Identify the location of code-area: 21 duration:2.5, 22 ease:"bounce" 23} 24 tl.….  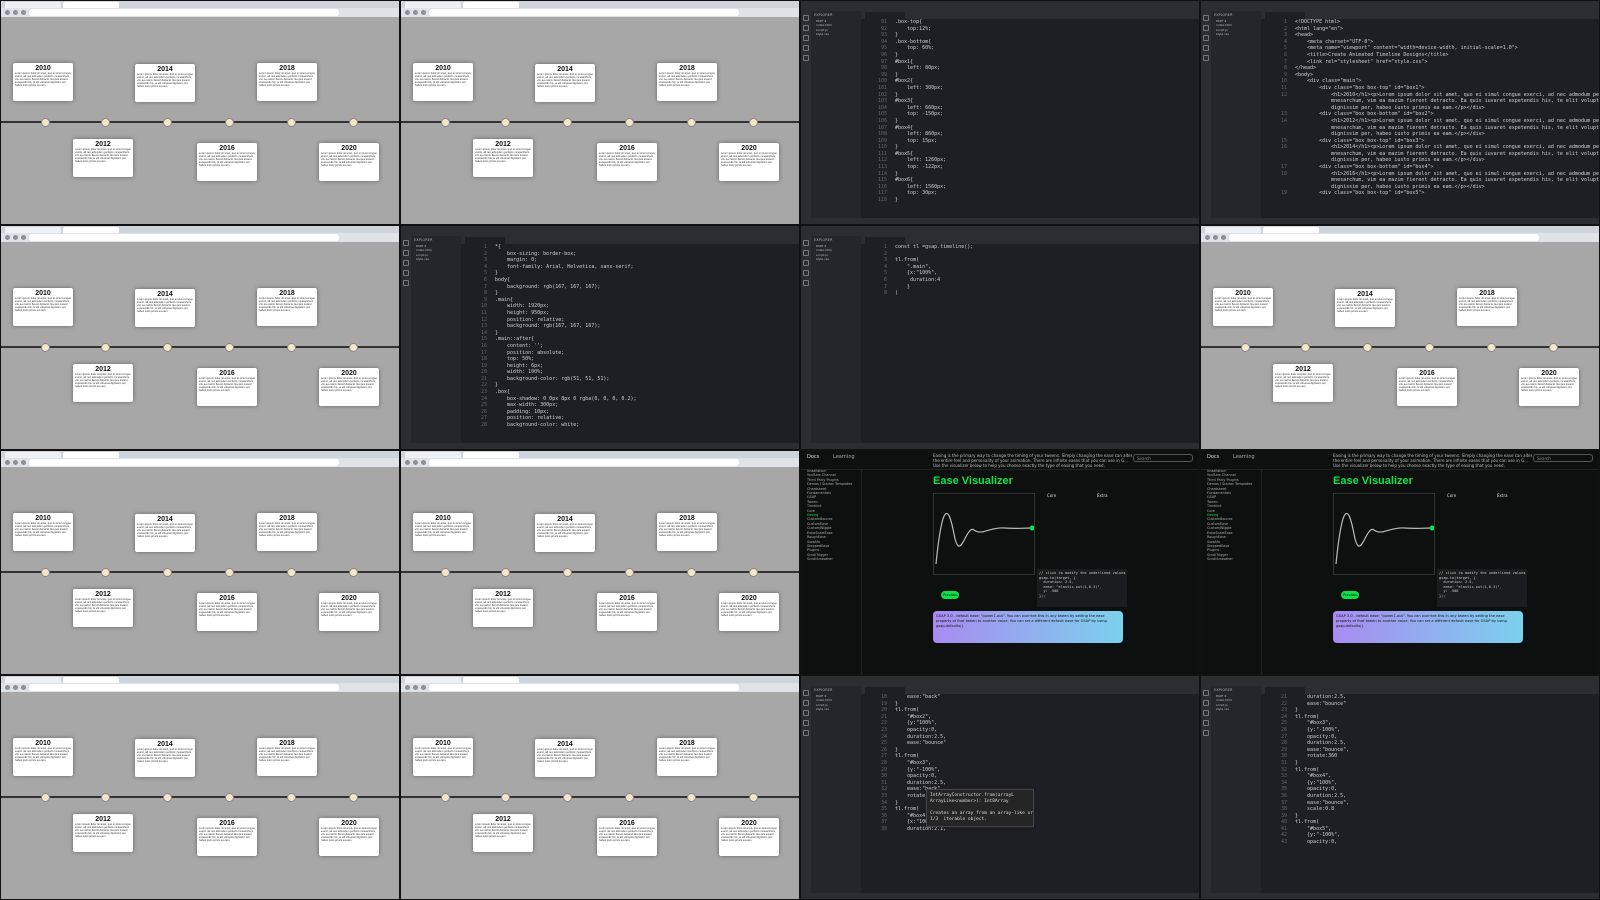
(1430, 793).